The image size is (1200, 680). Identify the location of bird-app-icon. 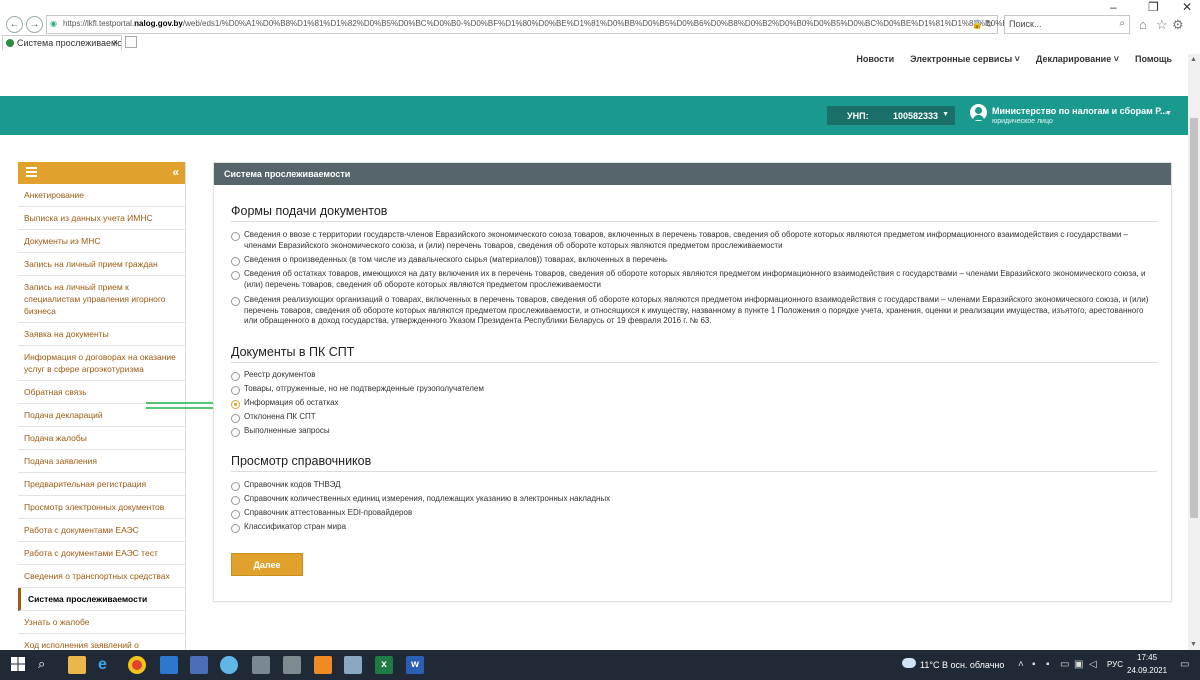
(323, 665).